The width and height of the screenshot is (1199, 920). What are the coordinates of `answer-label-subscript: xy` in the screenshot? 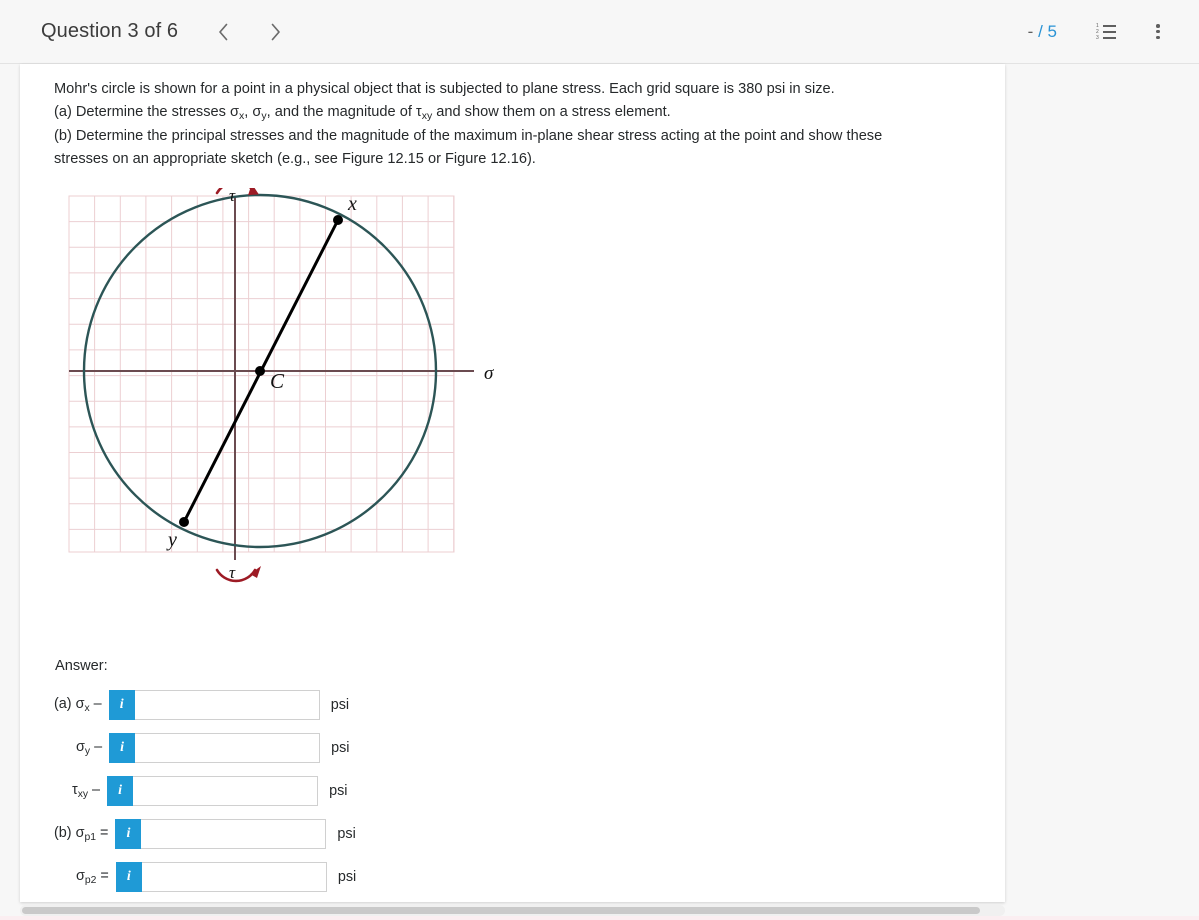 It's located at (83, 795).